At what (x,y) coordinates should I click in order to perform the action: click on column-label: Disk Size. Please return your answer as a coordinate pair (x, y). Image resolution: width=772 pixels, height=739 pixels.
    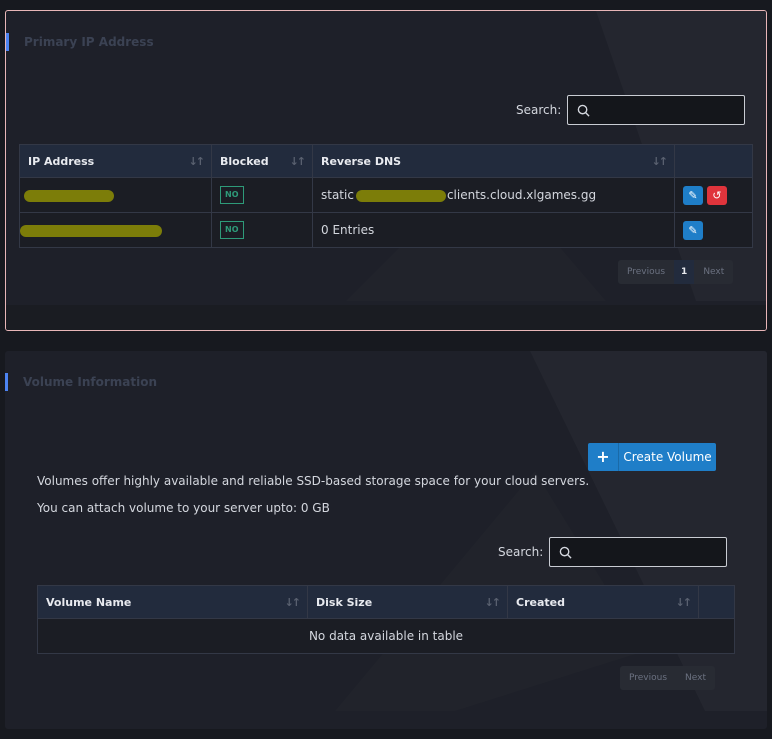
    Looking at the image, I should click on (344, 602).